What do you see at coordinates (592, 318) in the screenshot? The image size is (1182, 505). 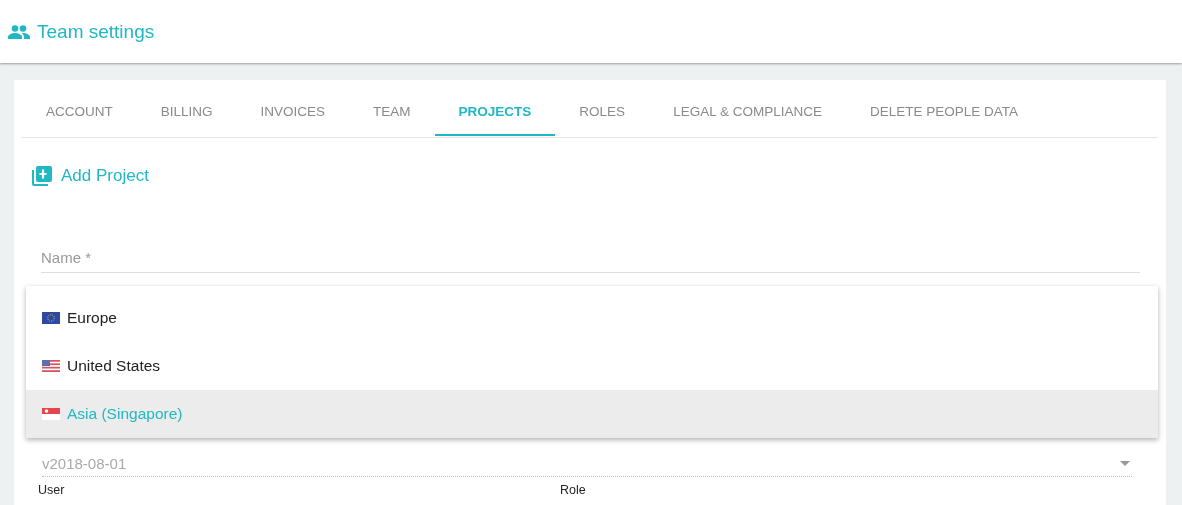 I see `menu-item: Europe` at bounding box center [592, 318].